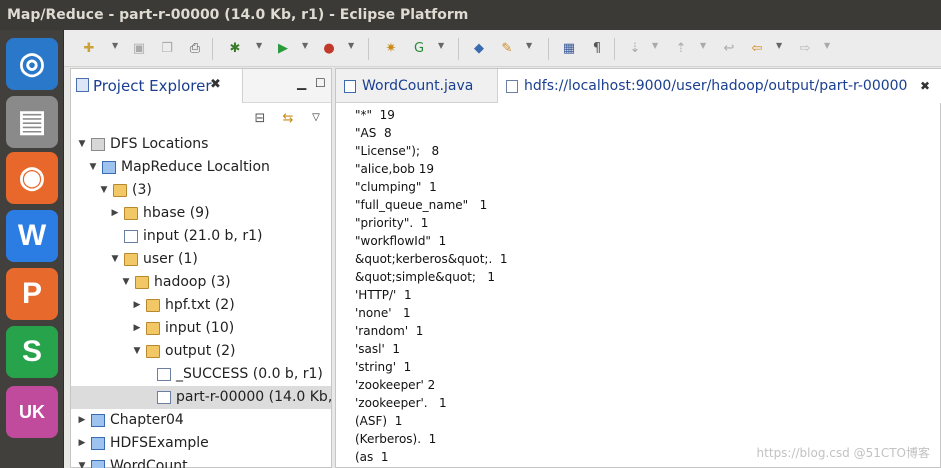 The image size is (941, 468). I want to click on tree-item-label: hadoop (3), so click(192, 282).